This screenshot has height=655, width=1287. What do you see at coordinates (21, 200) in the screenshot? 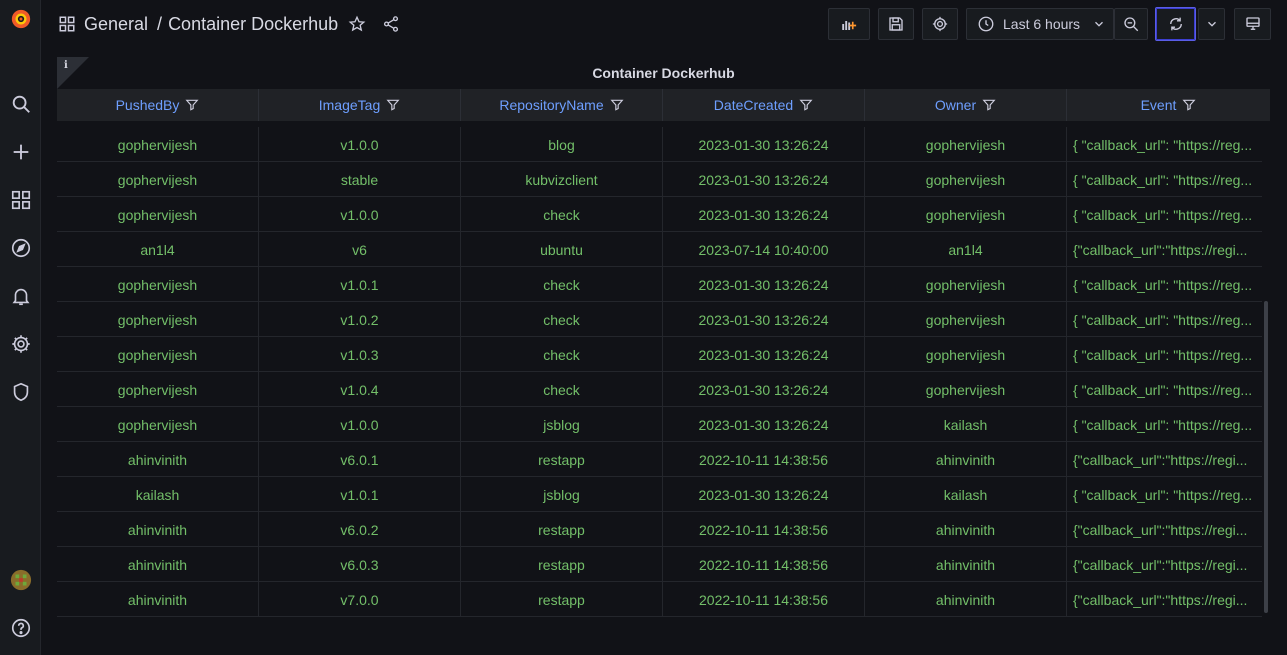
I see `dashboards-grid-icon` at bounding box center [21, 200].